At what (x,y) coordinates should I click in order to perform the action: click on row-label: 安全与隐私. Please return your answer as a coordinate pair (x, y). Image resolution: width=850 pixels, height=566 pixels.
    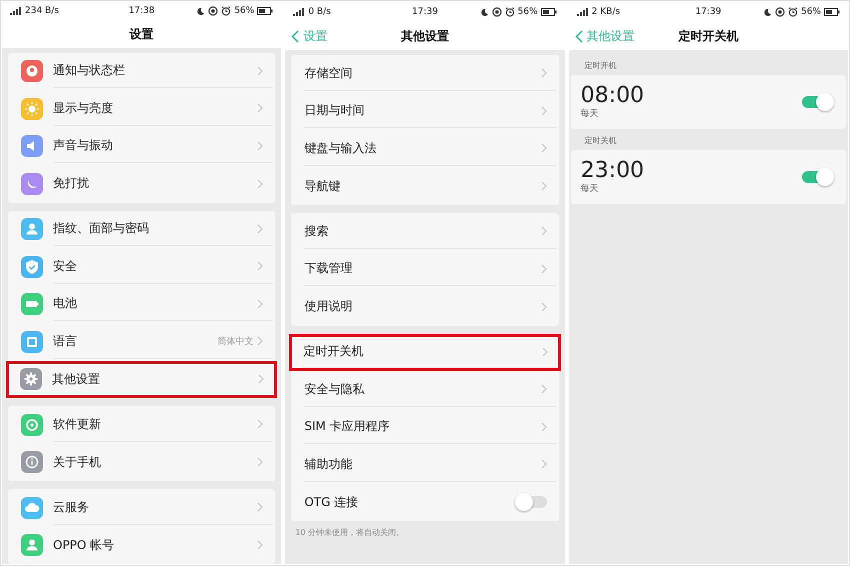
    Looking at the image, I should click on (335, 389).